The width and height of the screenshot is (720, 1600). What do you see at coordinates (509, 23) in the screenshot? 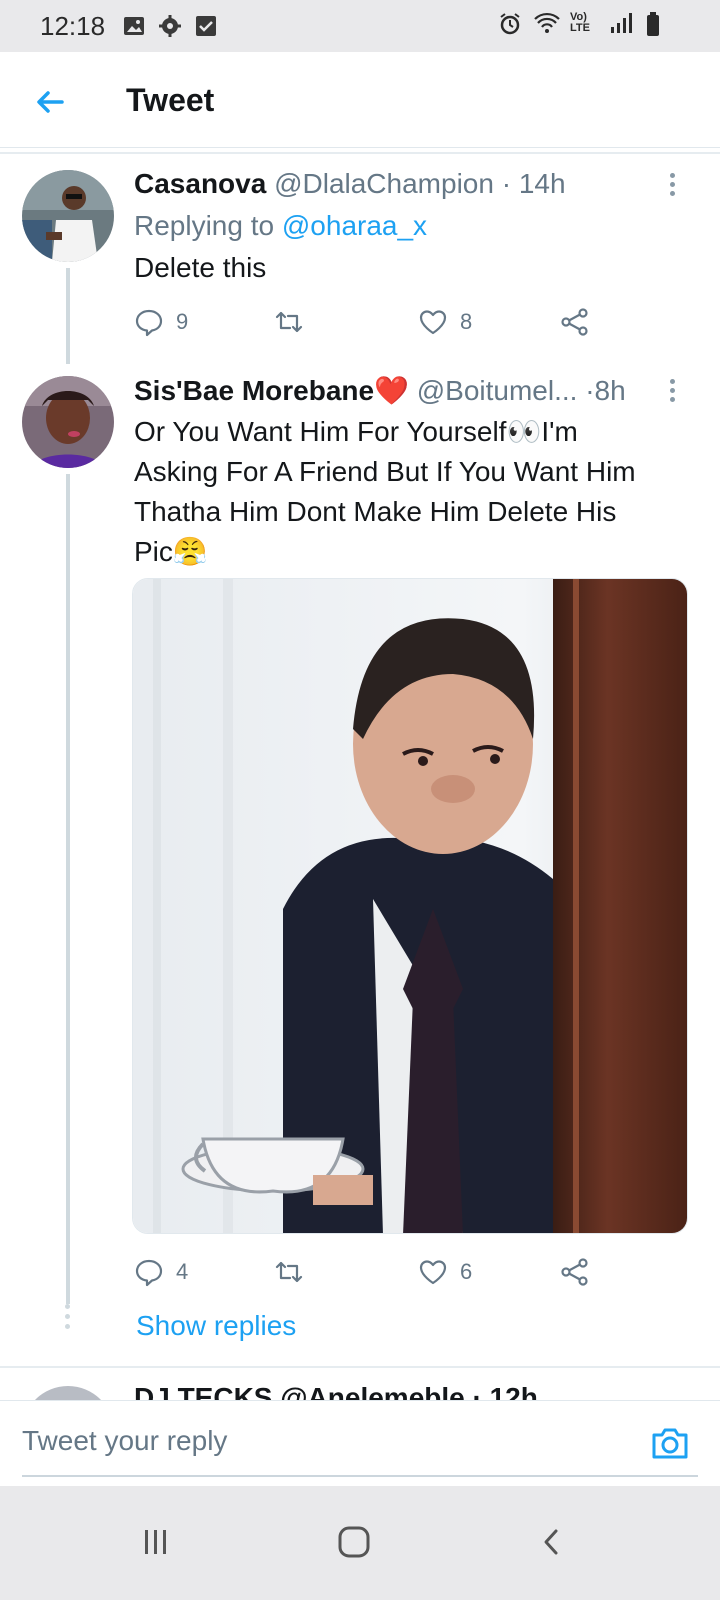
I see `alarm-icon` at bounding box center [509, 23].